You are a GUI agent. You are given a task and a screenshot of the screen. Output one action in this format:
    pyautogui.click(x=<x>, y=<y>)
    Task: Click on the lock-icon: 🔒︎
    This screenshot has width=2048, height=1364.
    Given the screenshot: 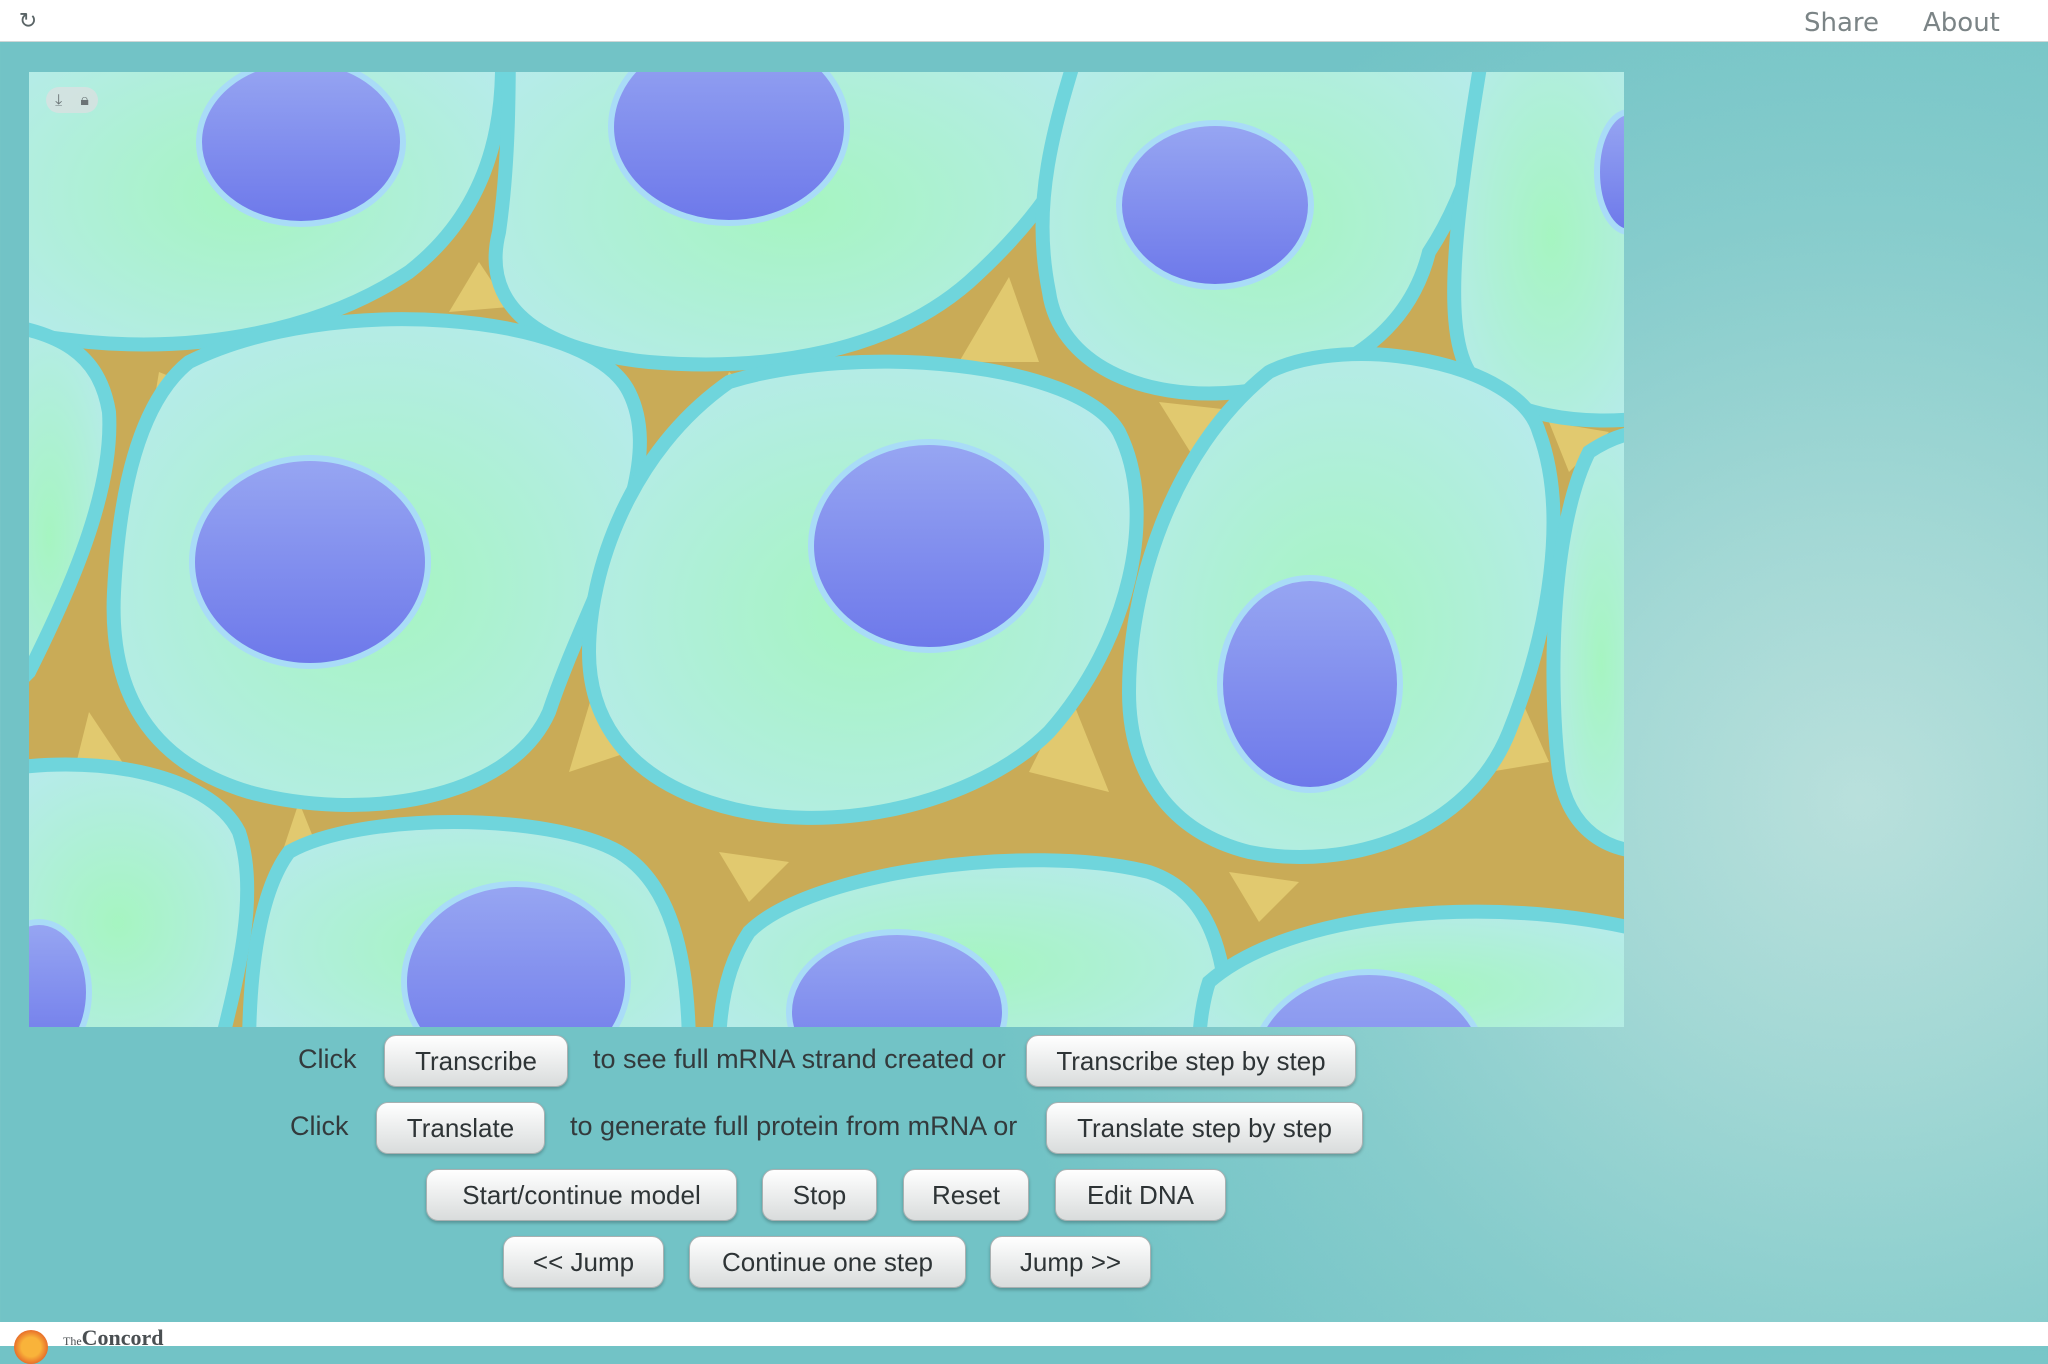 What is the action you would take?
    pyautogui.click(x=84, y=100)
    